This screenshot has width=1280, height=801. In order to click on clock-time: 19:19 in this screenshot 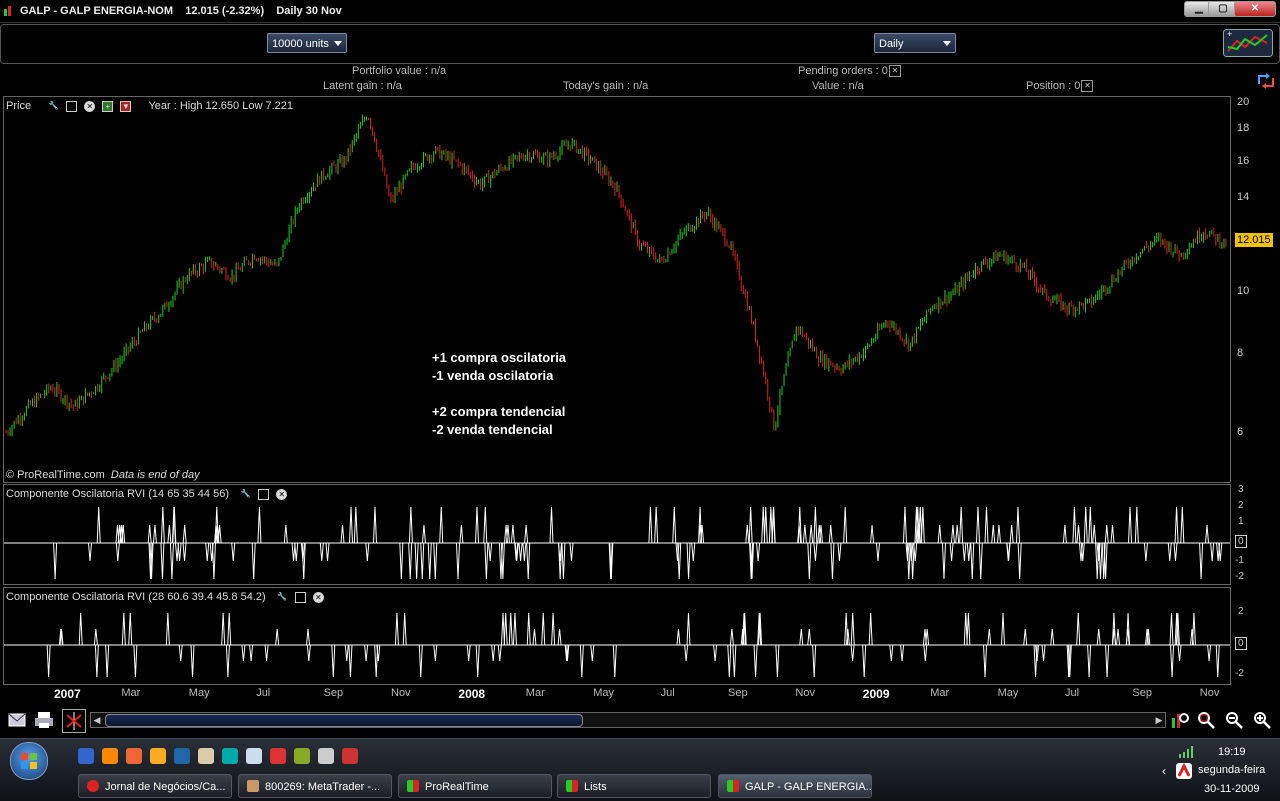, I will do `click(1232, 752)`.